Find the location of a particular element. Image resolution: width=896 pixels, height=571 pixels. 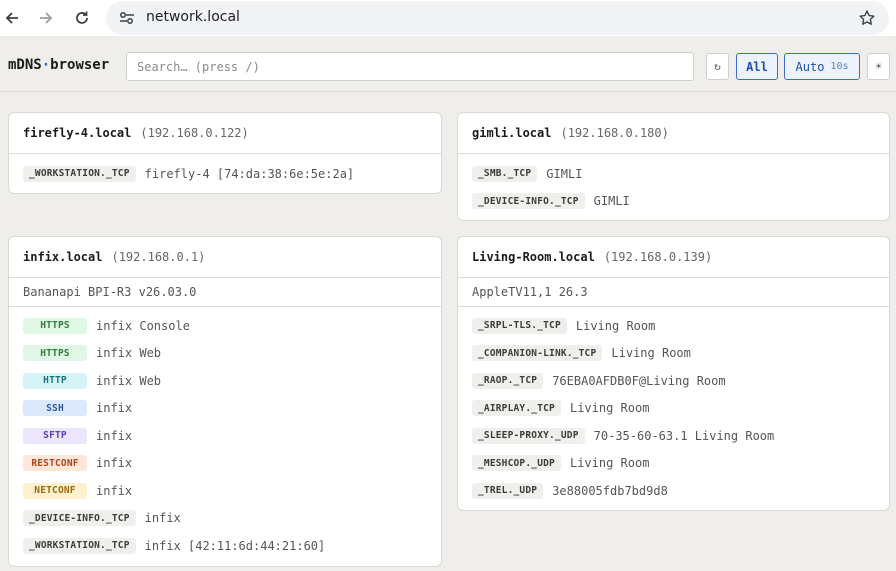

host-ip: (192.168.0.180) is located at coordinates (614, 133).